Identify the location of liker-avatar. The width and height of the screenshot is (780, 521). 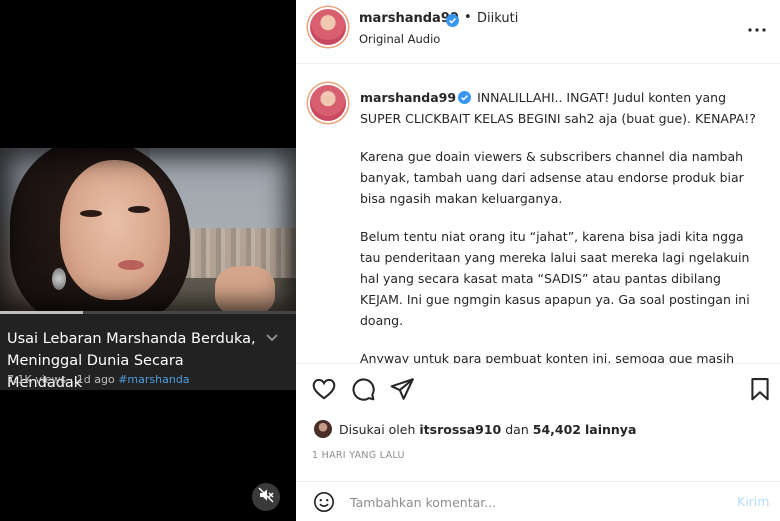
(323, 429).